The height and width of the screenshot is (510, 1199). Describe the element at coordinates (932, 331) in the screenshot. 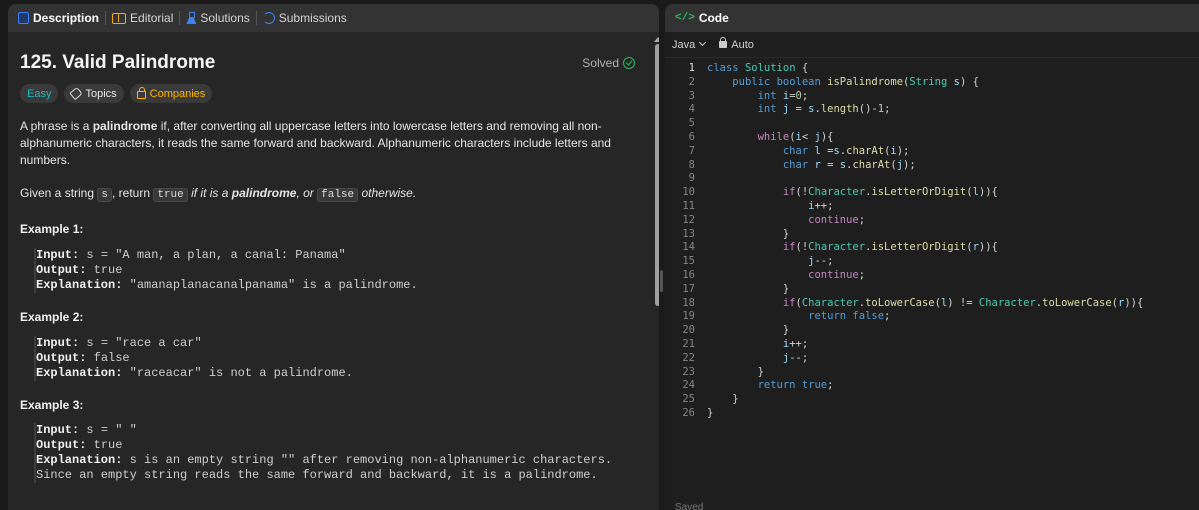

I see `code-line: 20 }` at that location.